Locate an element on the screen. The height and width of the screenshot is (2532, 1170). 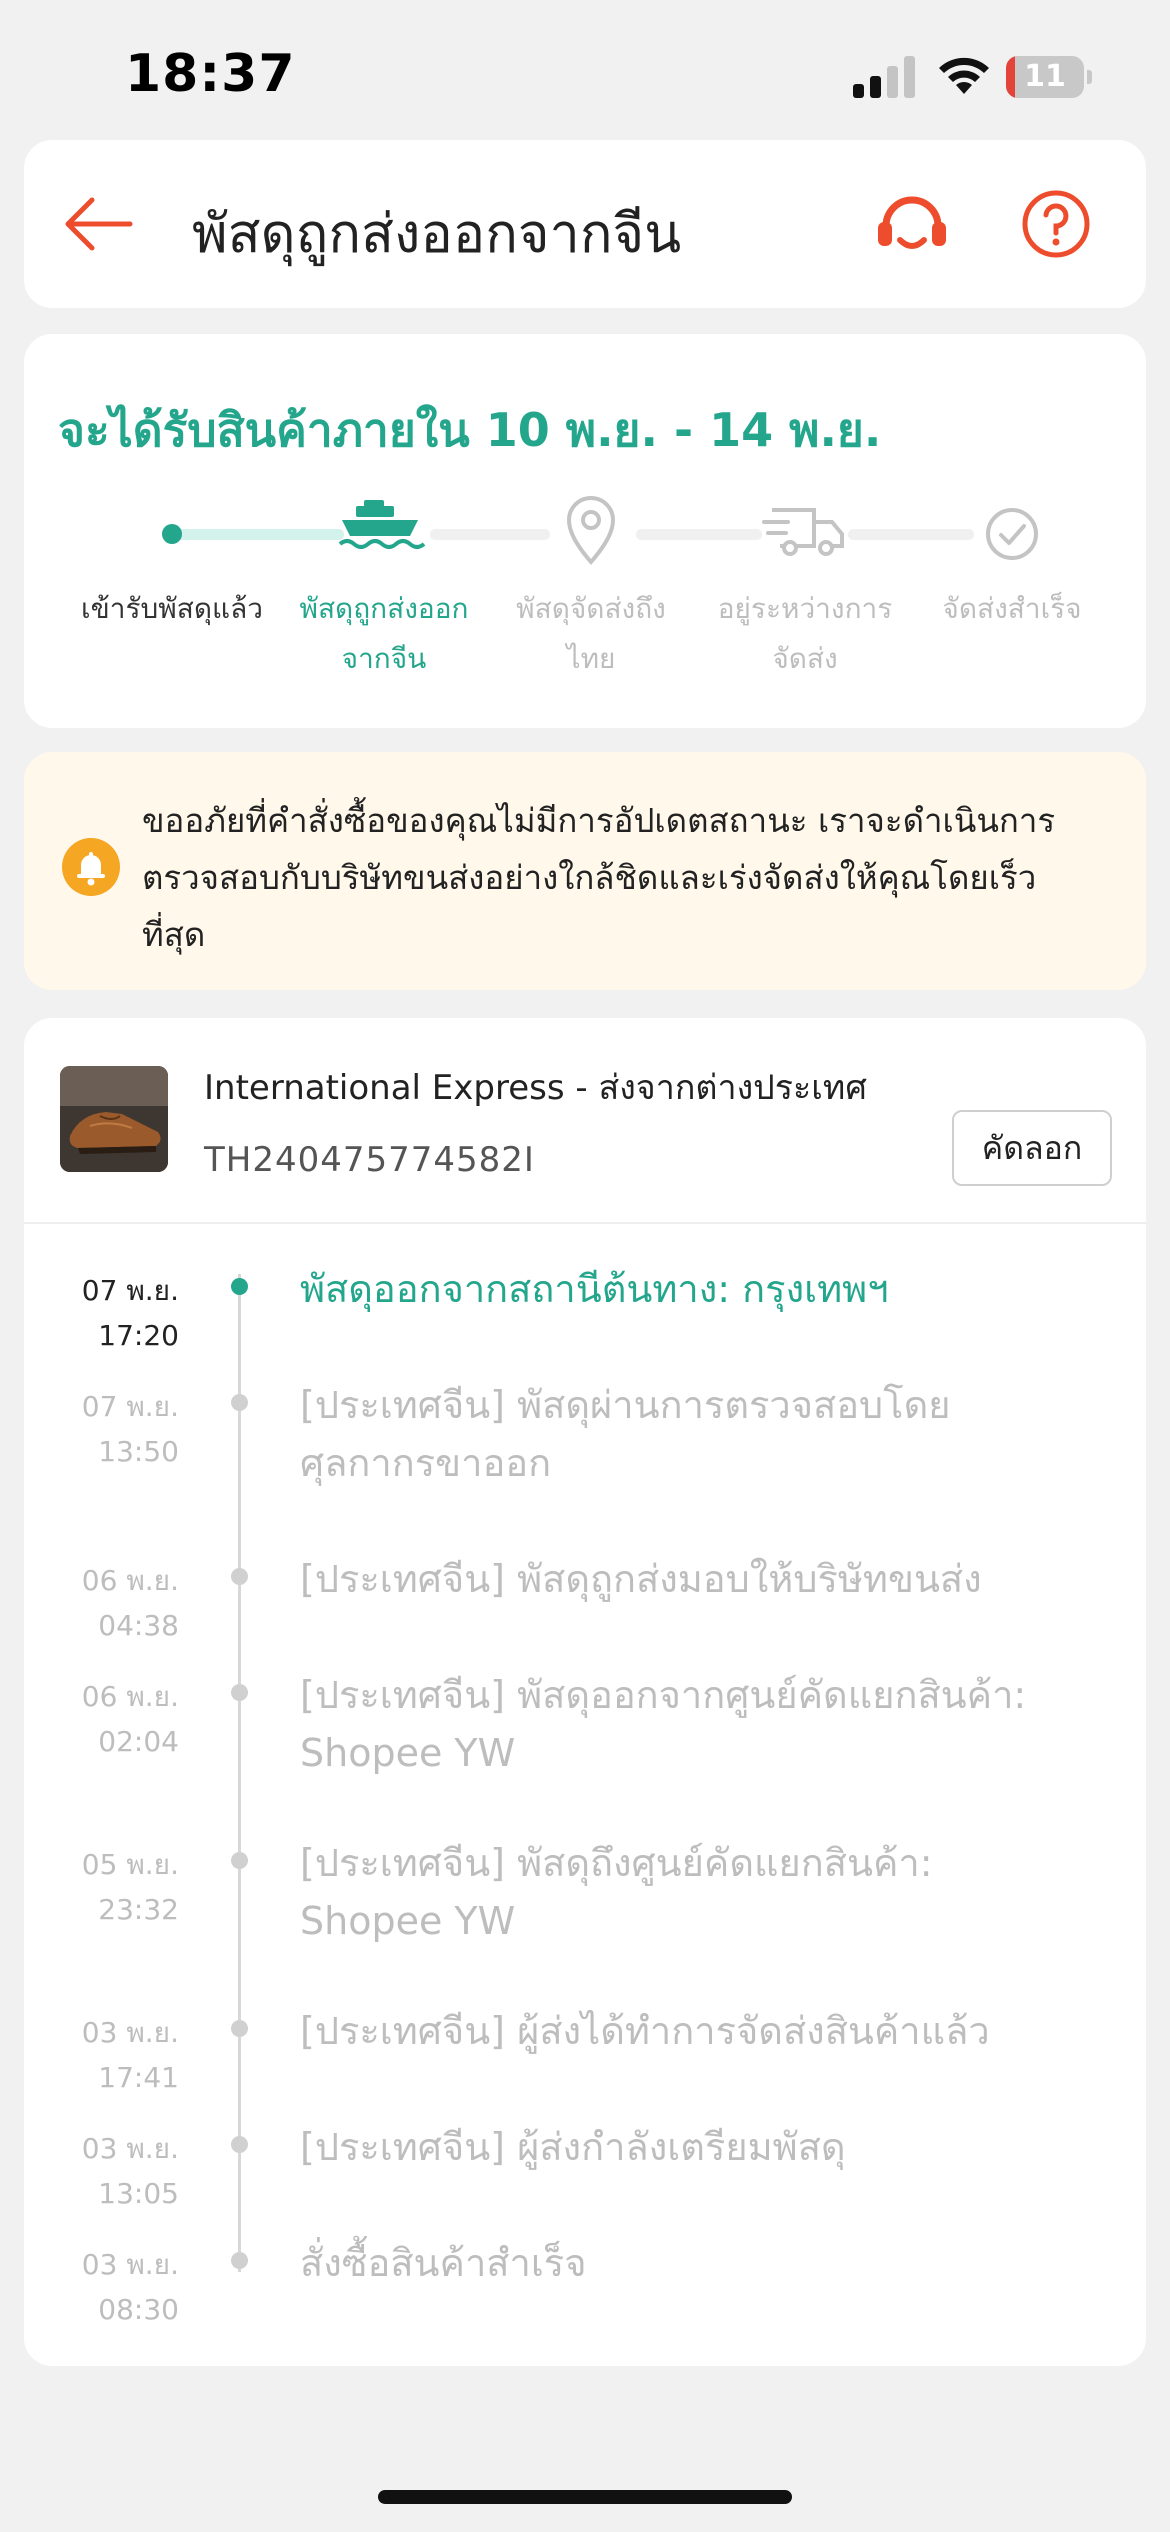
event-datetime: 05 พ.ย. 23:32 is located at coordinates (130, 1887).